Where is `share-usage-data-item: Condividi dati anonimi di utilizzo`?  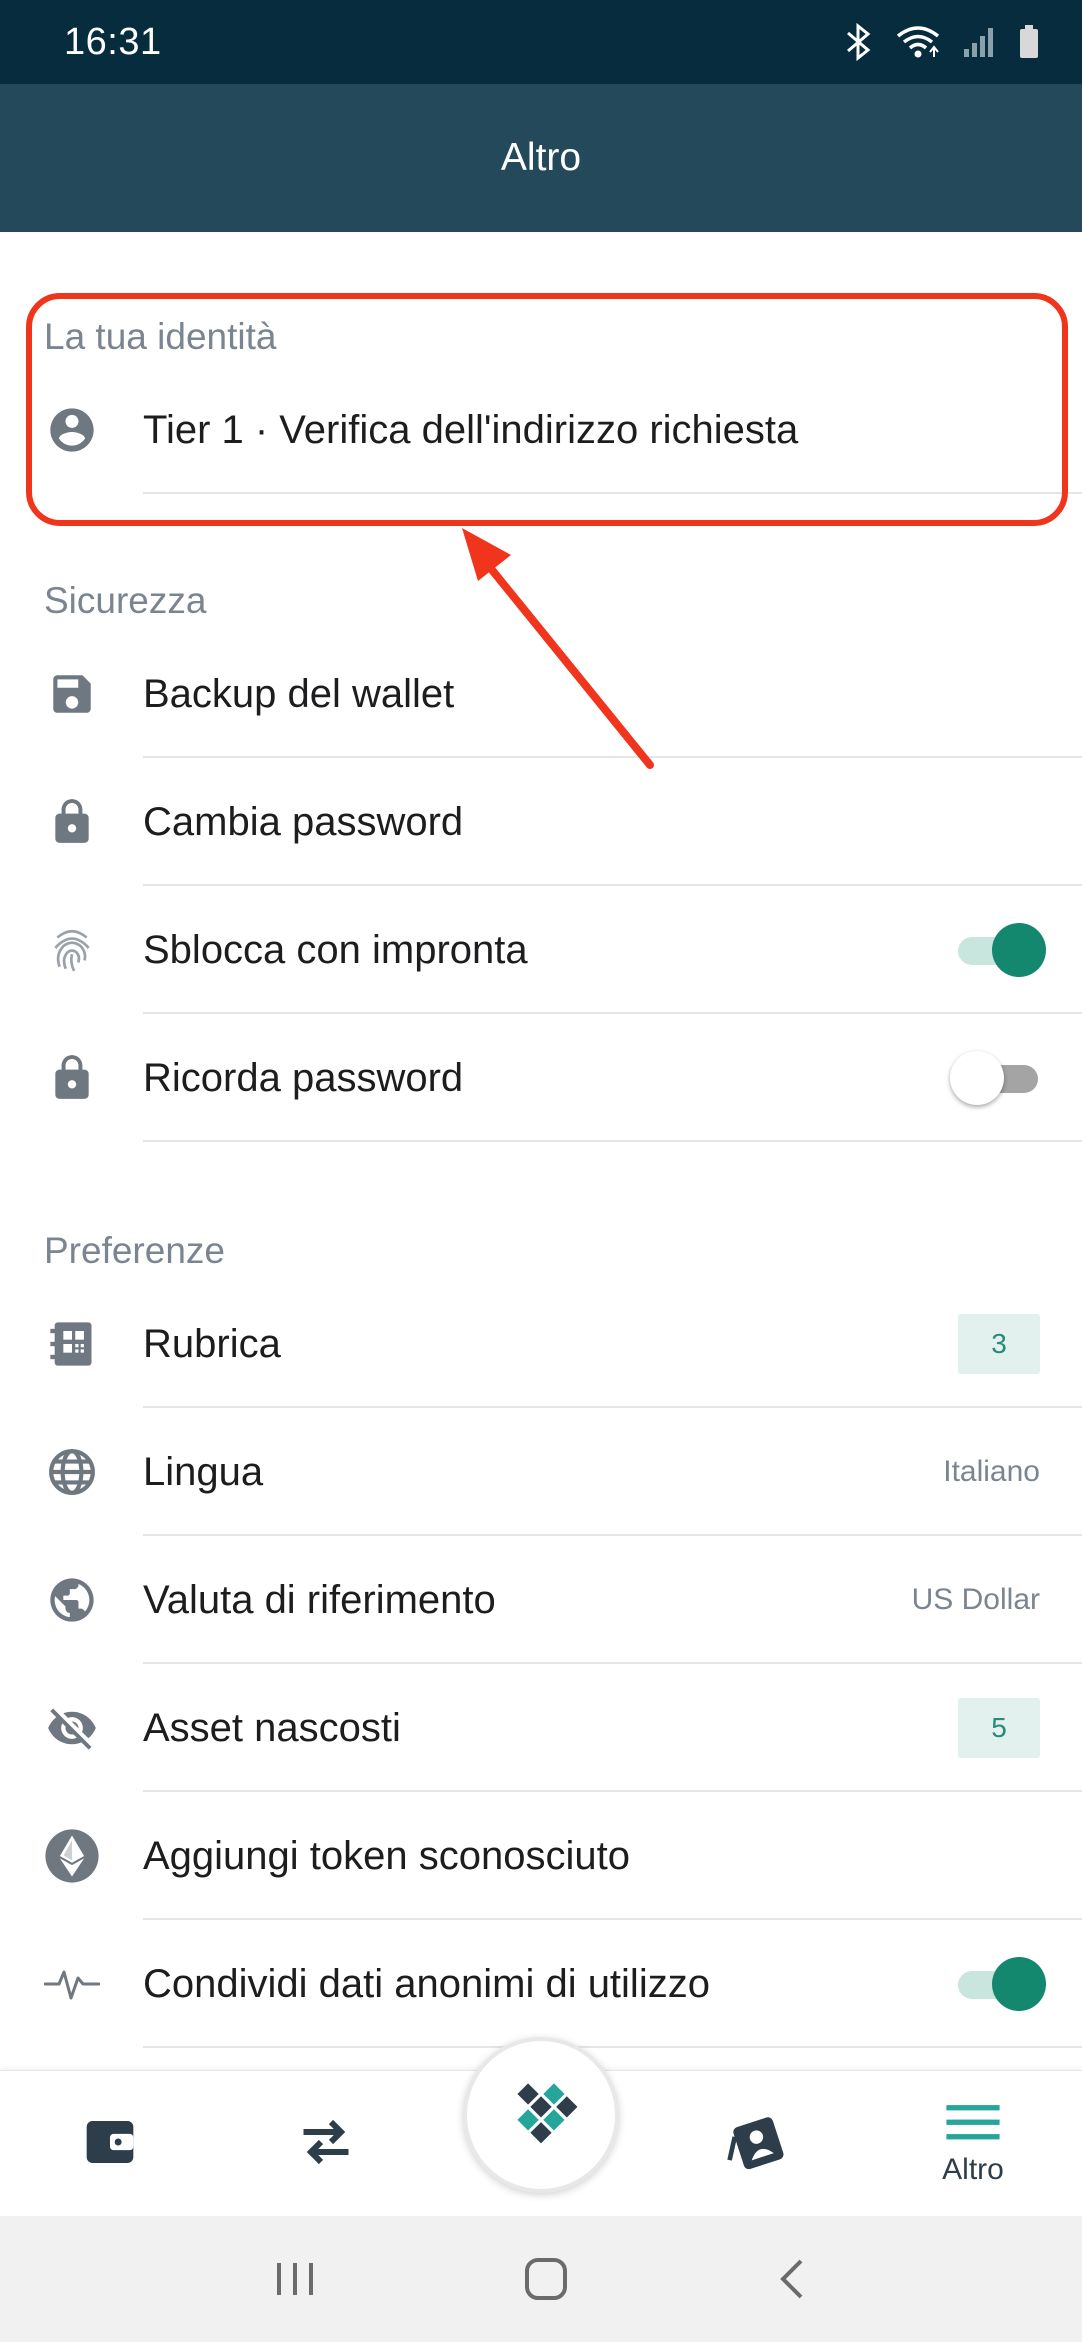
share-usage-data-item: Condividi dati anonimi di utilizzo is located at coordinates (541, 1984).